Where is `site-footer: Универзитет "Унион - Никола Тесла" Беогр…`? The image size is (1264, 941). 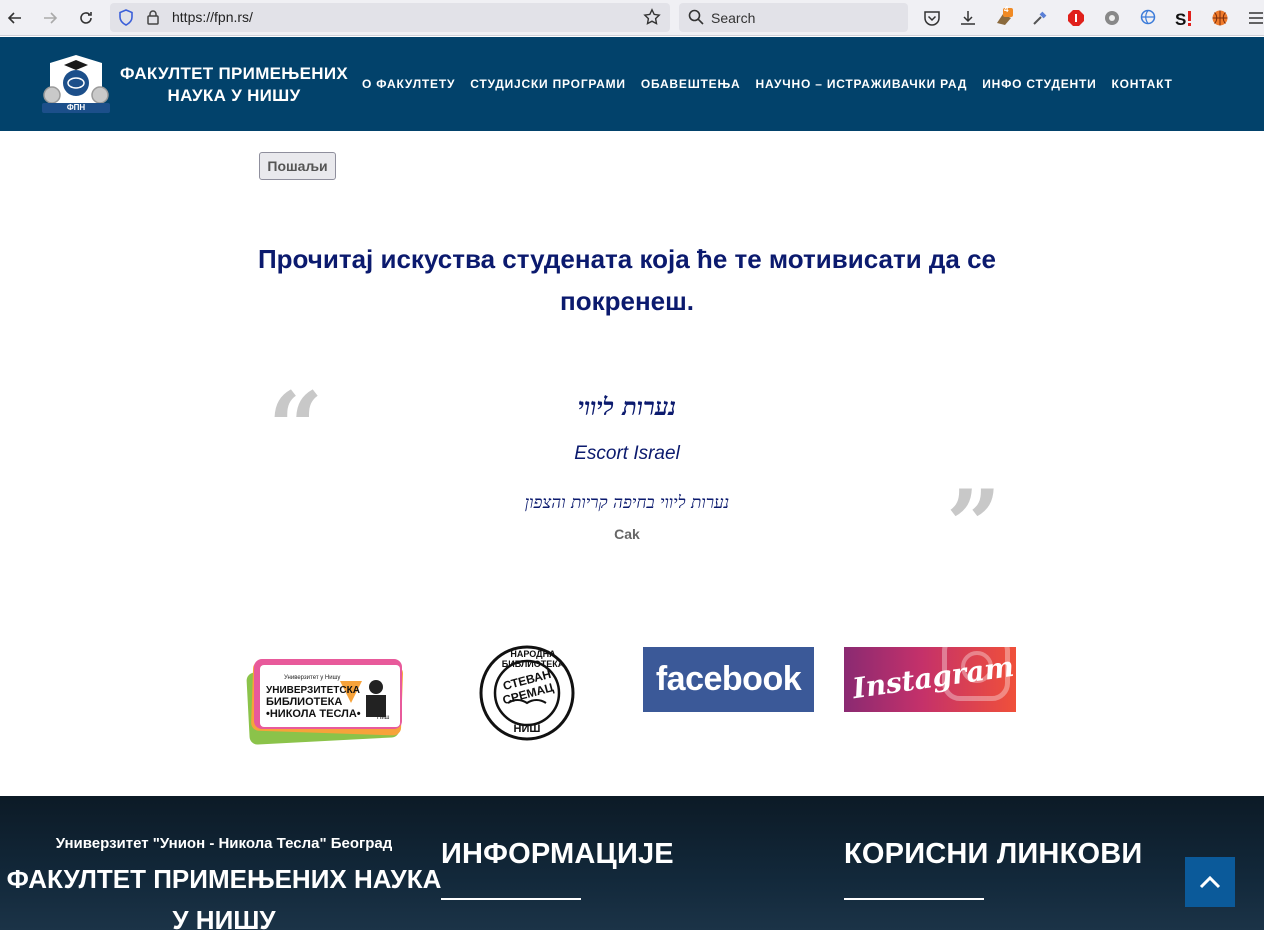 site-footer: Универзитет "Унион - Никола Тесла" Беогр… is located at coordinates (632, 865).